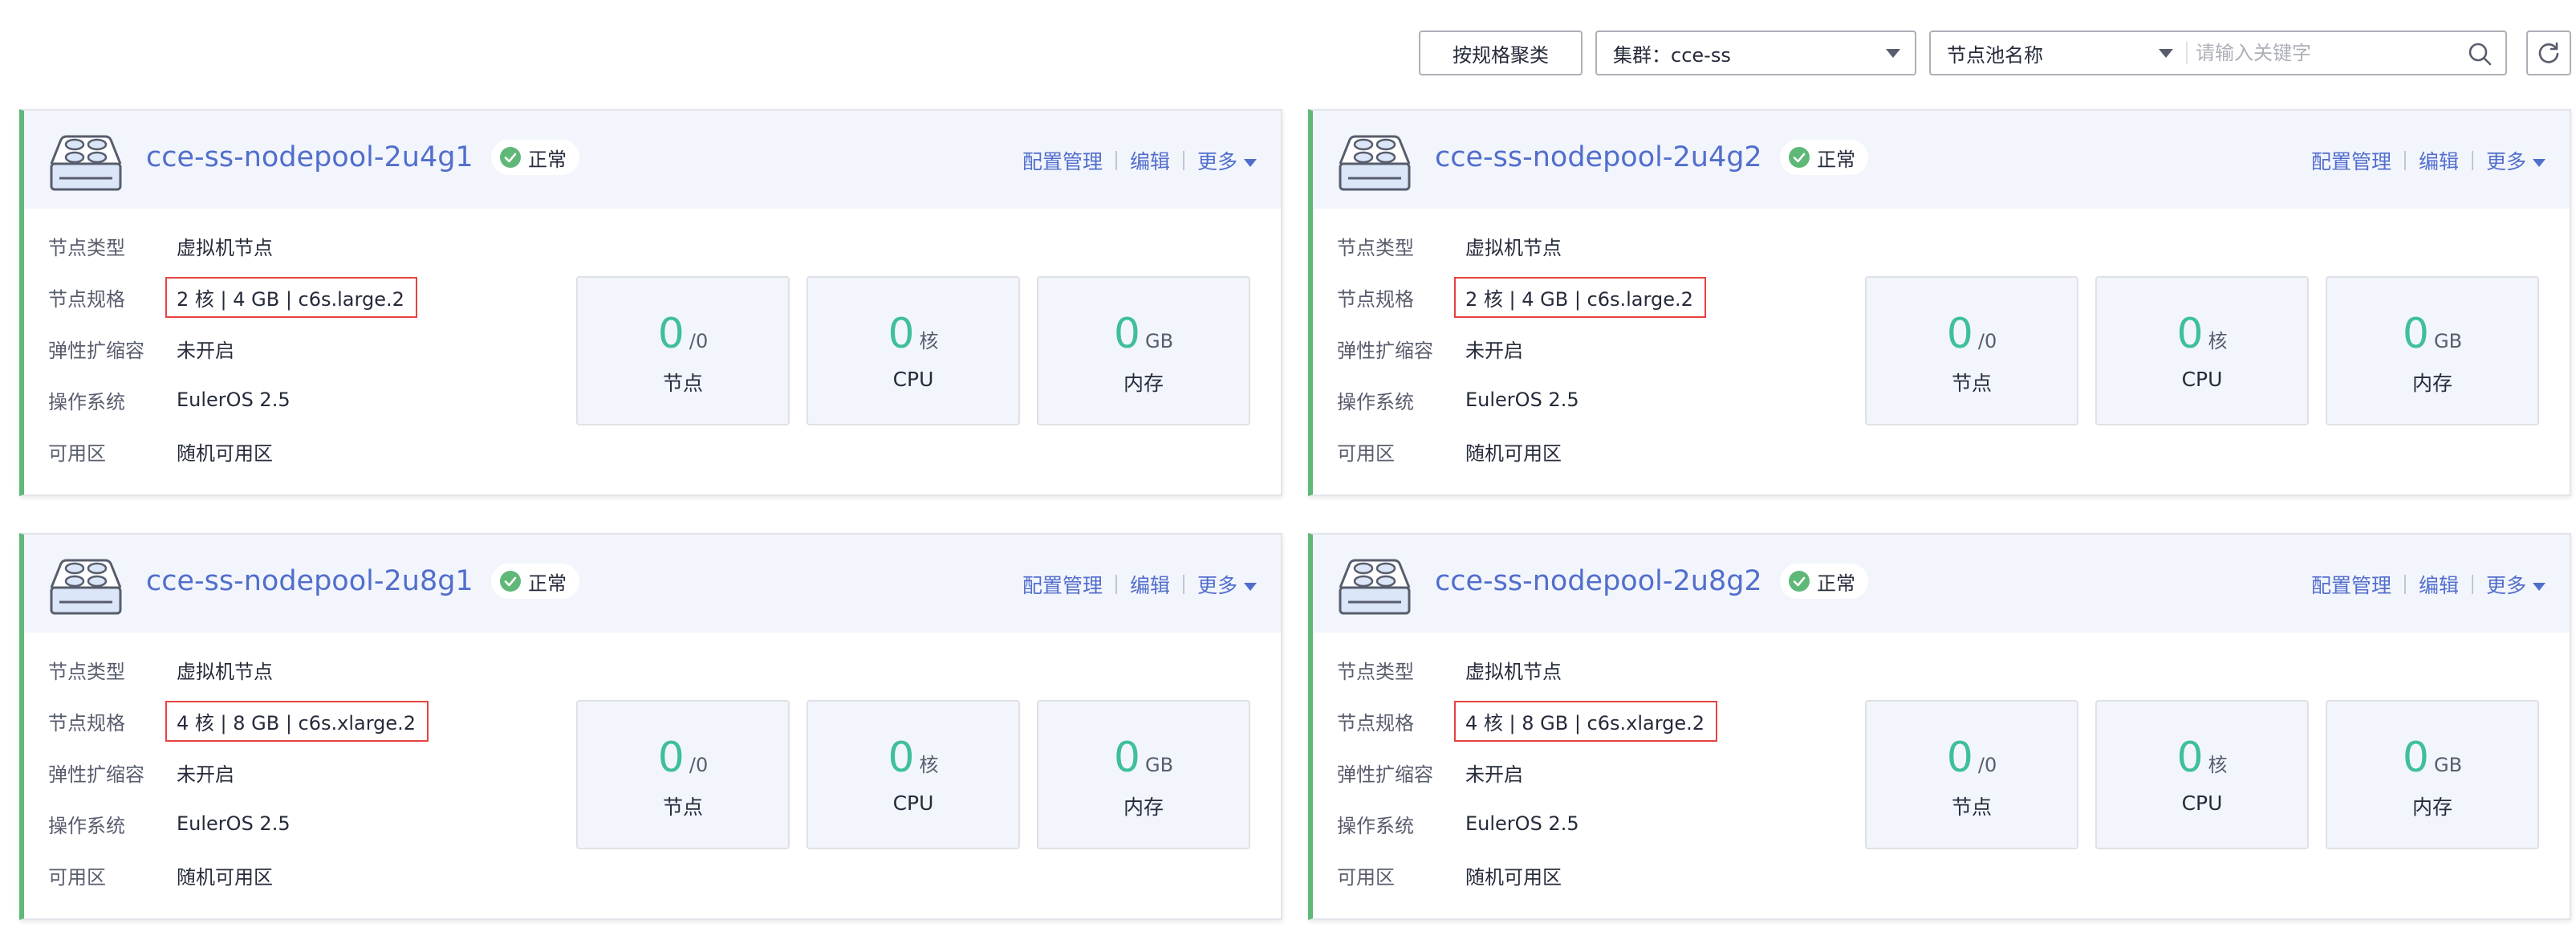 The height and width of the screenshot is (936, 2576). Describe the element at coordinates (2324, 53) in the screenshot. I see `search-input` at that location.